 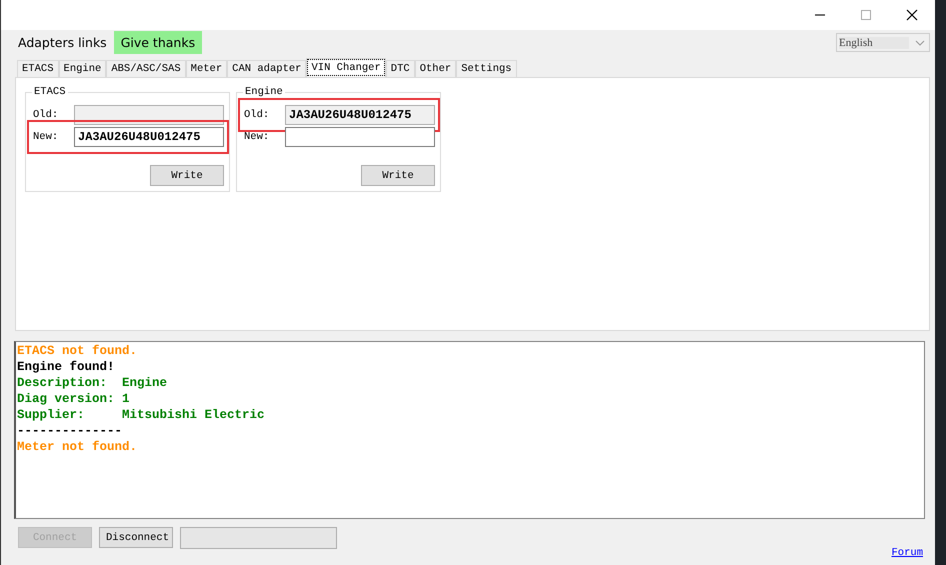 What do you see at coordinates (360, 137) in the screenshot?
I see `vin-field` at bounding box center [360, 137].